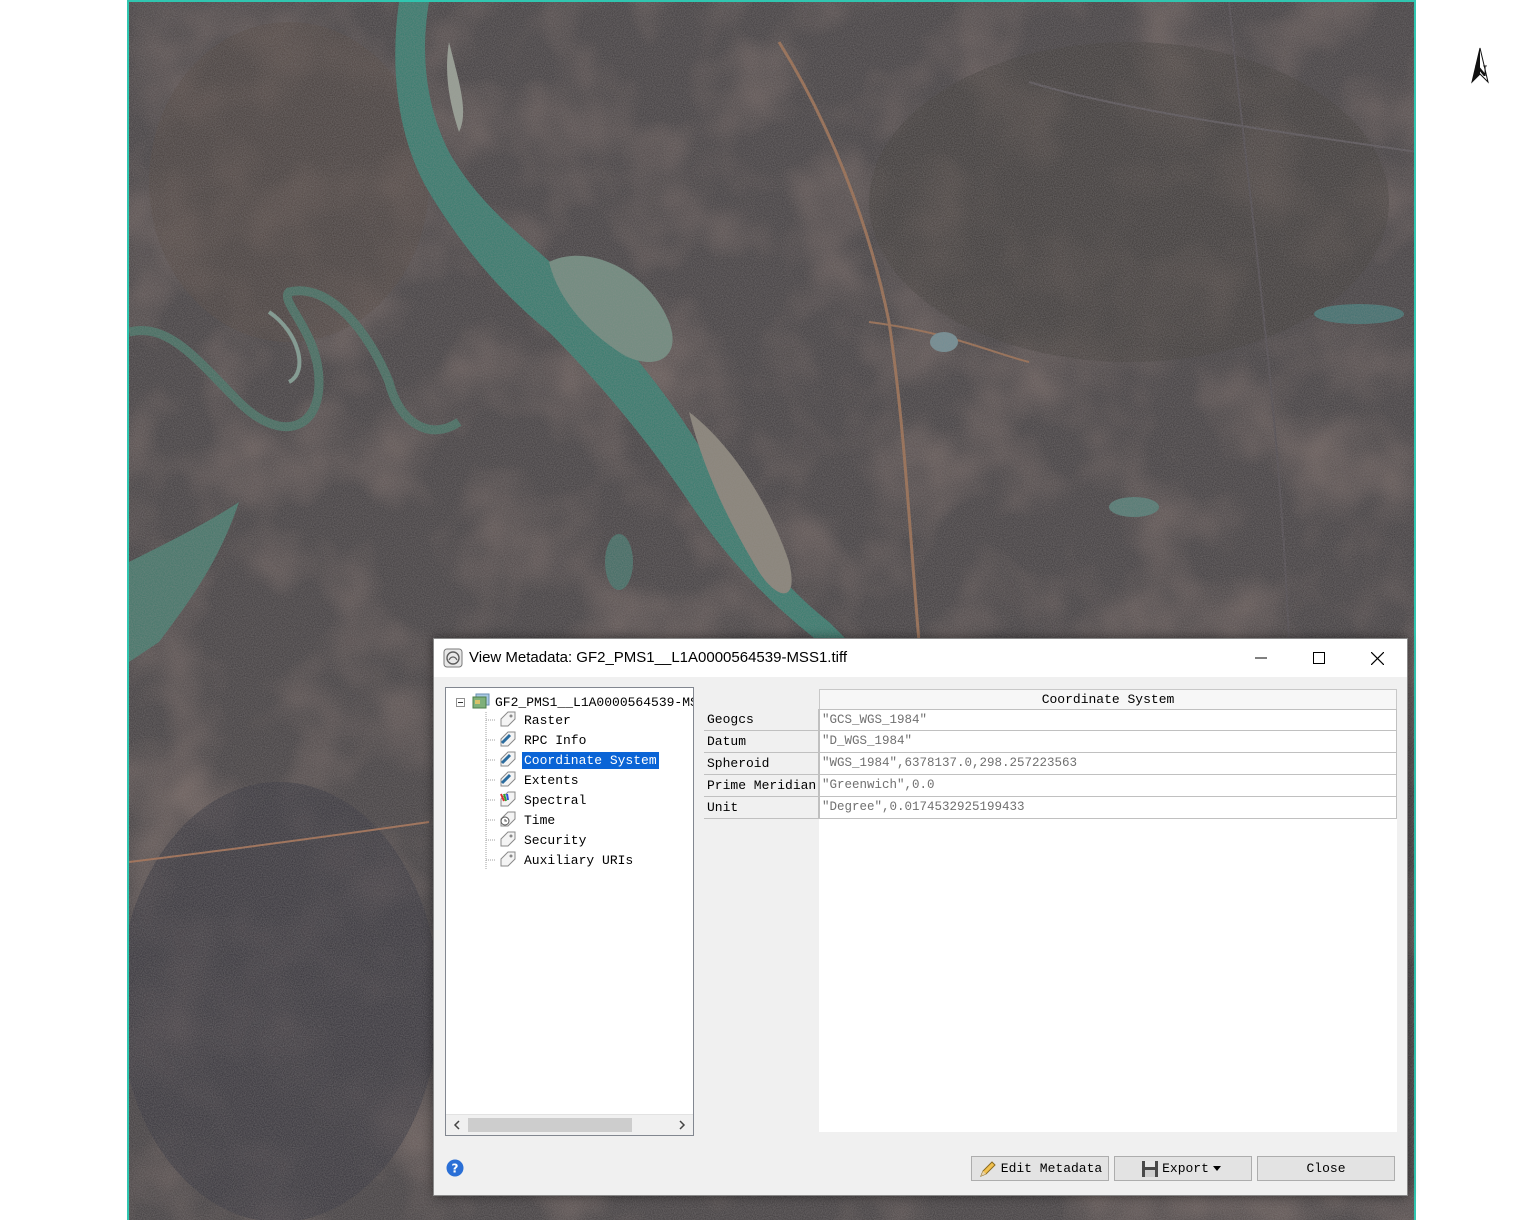  What do you see at coordinates (1216, 1168) in the screenshot?
I see `dropdown-arrow-icon` at bounding box center [1216, 1168].